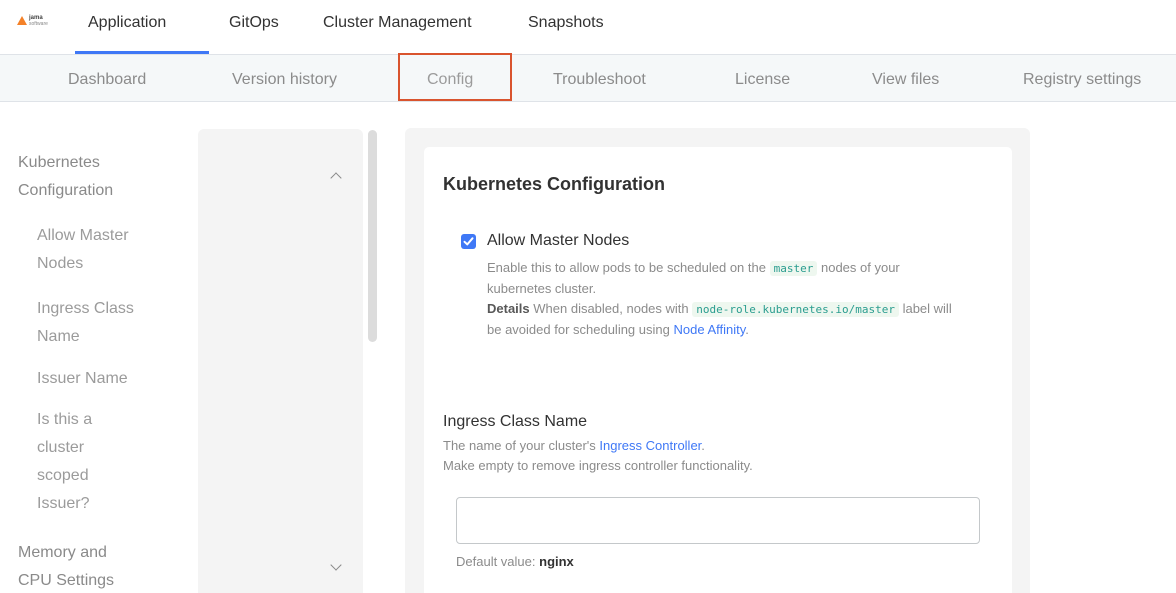 The height and width of the screenshot is (593, 1176). Describe the element at coordinates (558, 241) in the screenshot. I see `allow-master-label: Allow Master Nodes` at that location.